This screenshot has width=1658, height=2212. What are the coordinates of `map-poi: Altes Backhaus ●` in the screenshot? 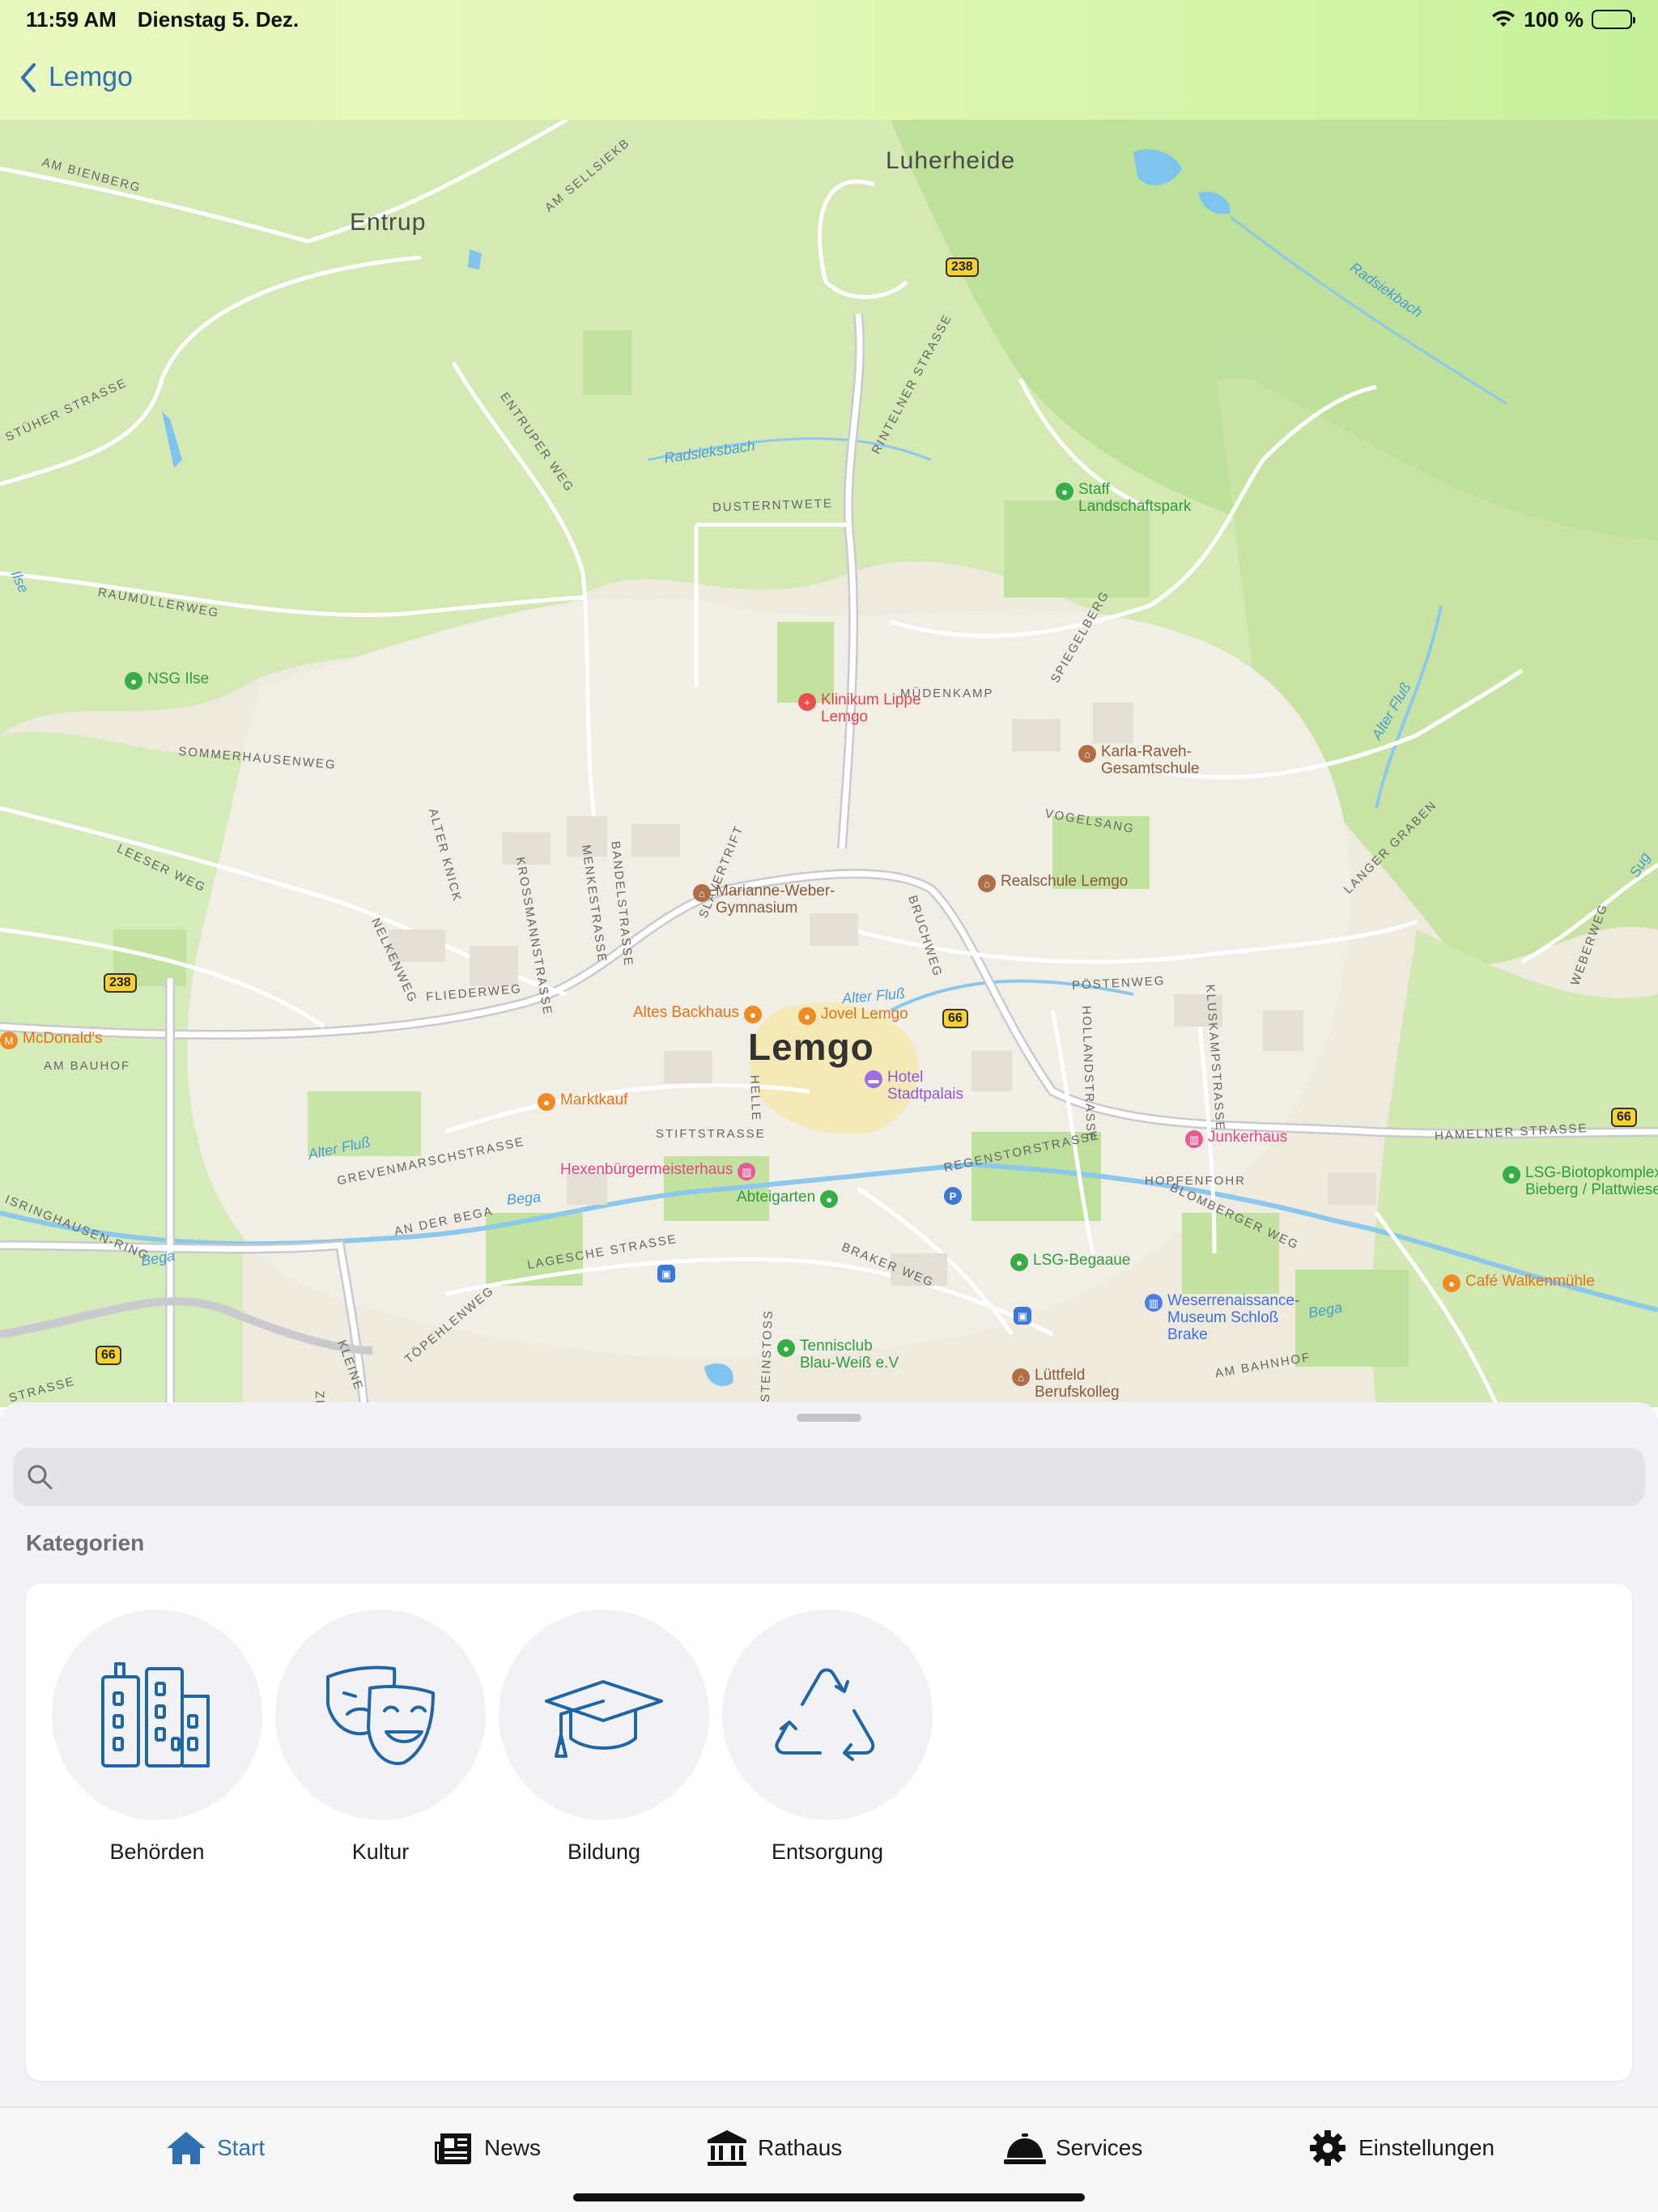 It's located at (697, 1013).